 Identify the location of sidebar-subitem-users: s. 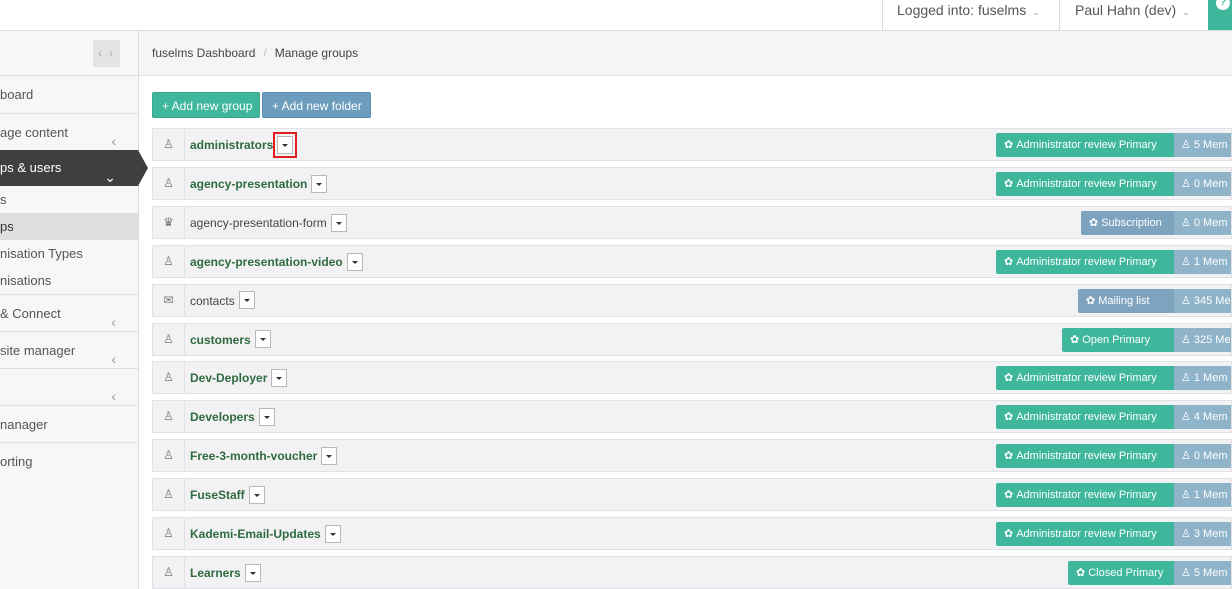
(69, 199).